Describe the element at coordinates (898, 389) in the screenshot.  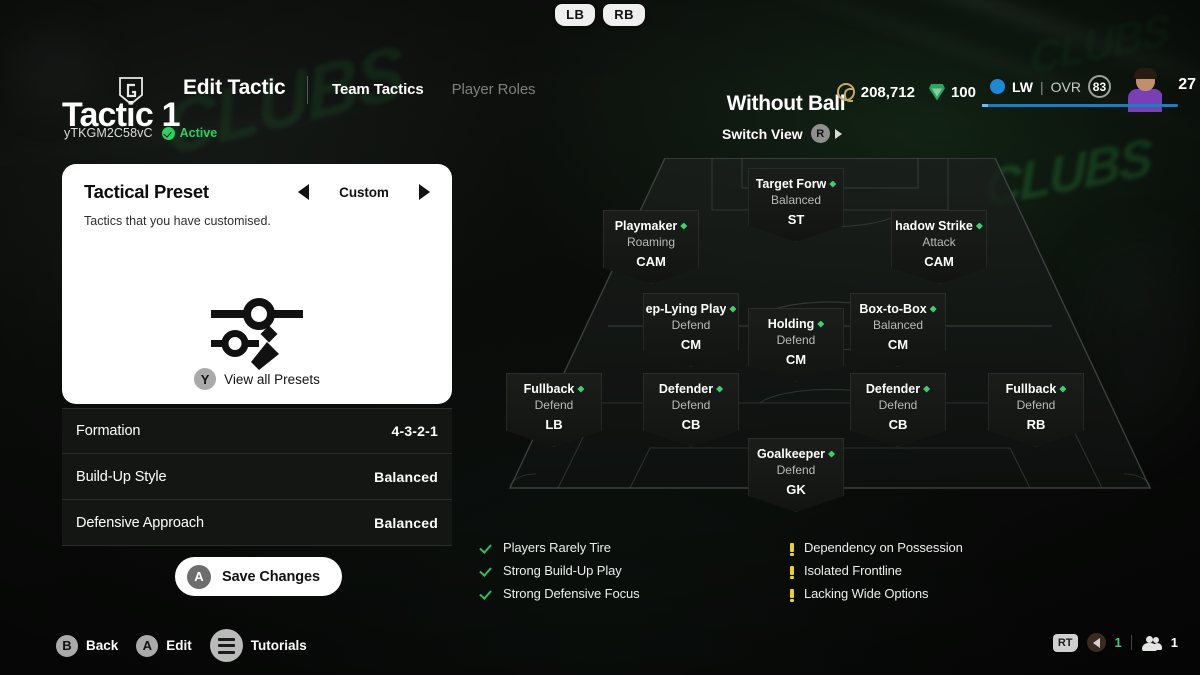
I see `player-role: Defender` at that location.